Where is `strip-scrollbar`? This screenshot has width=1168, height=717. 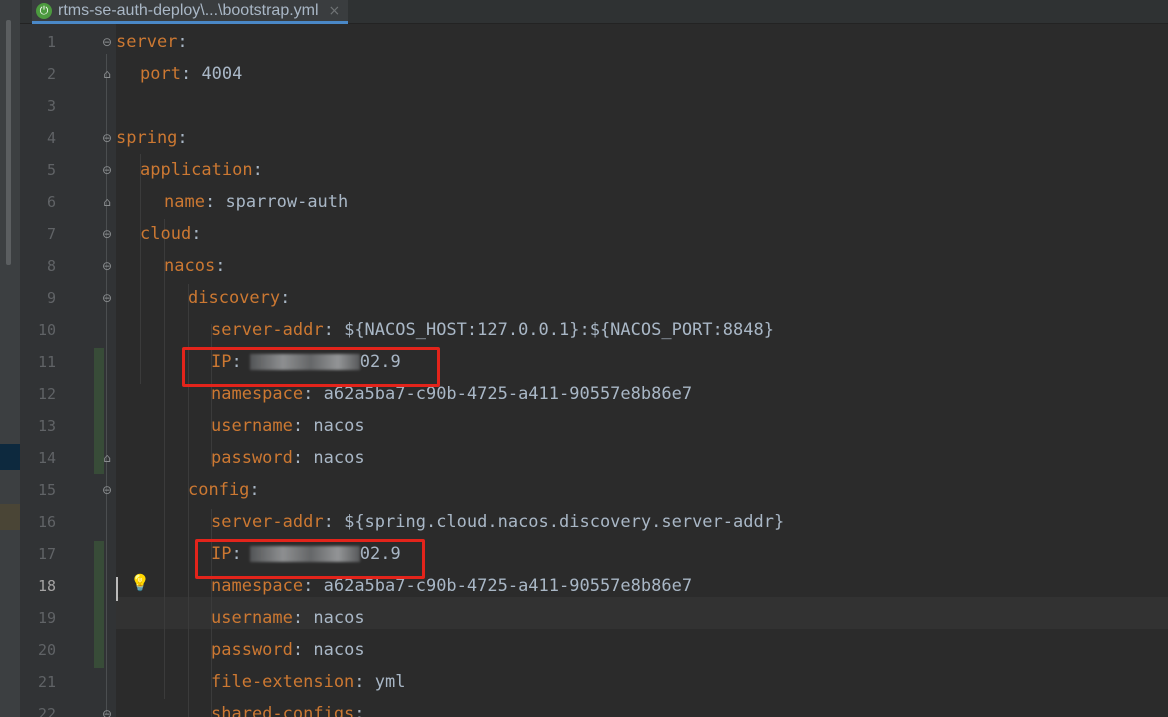 strip-scrollbar is located at coordinates (8, 142).